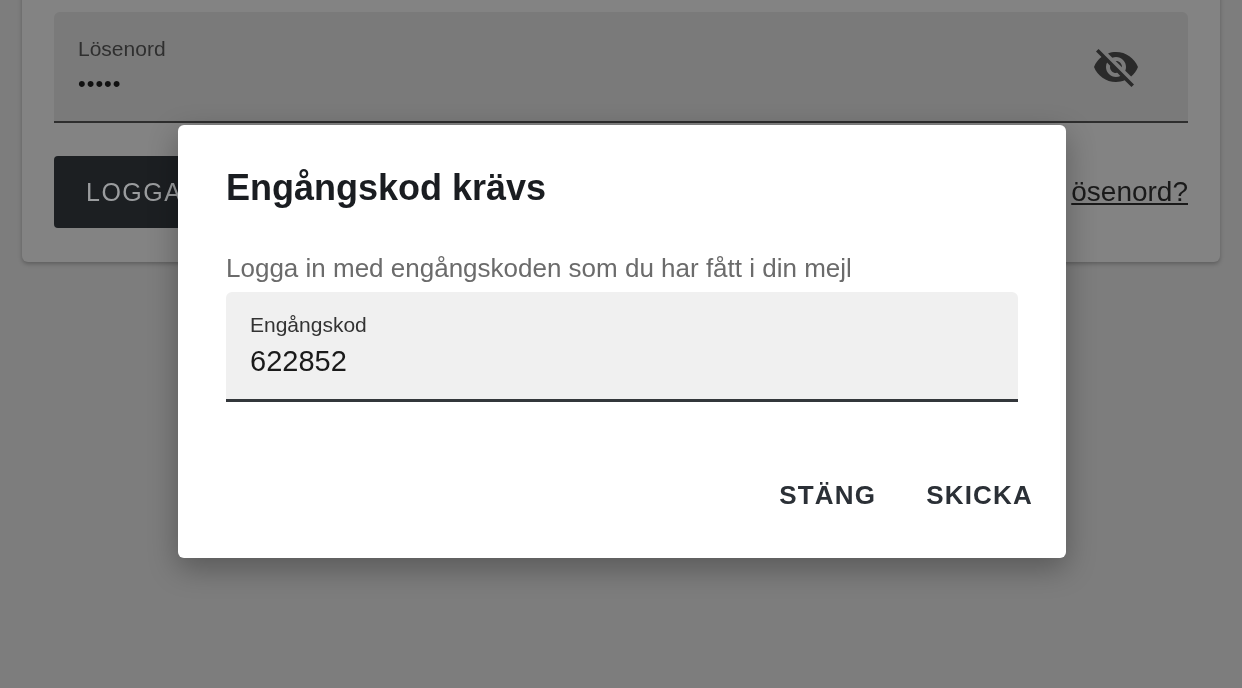 This screenshot has width=1242, height=688. What do you see at coordinates (309, 325) in the screenshot?
I see `code-label: Engångskod` at bounding box center [309, 325].